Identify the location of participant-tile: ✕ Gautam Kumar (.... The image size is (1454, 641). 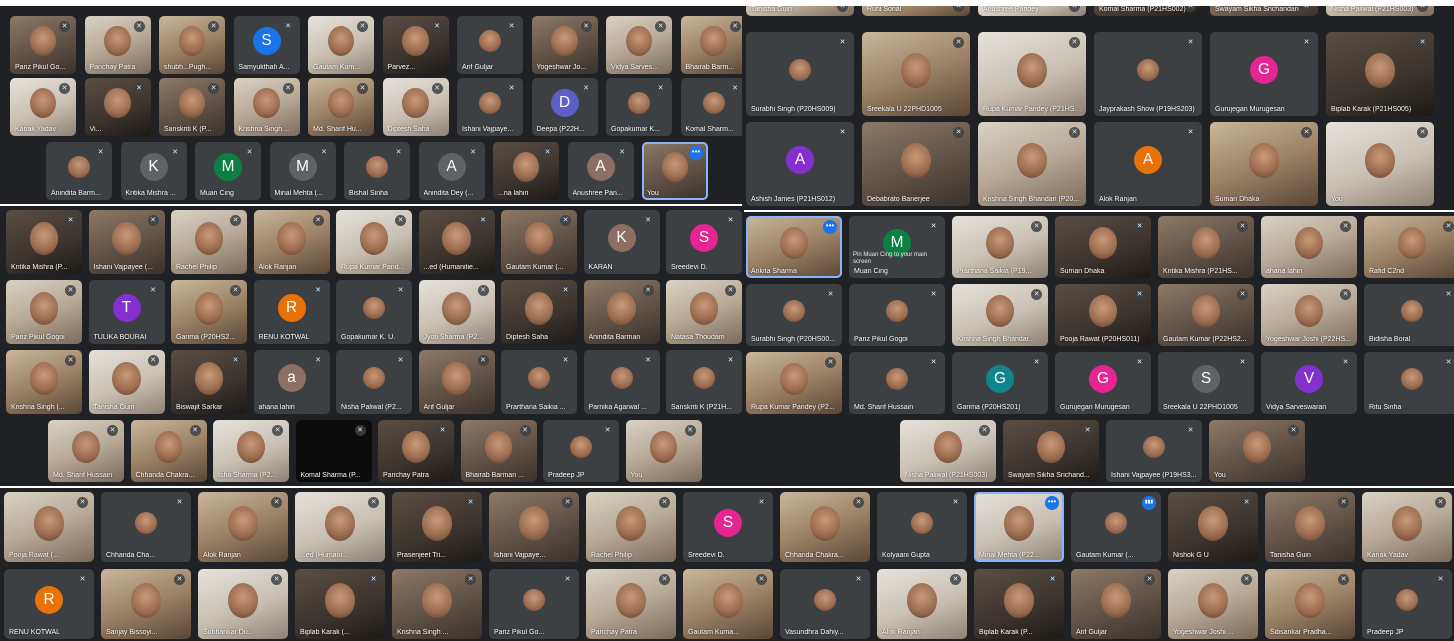
(539, 242).